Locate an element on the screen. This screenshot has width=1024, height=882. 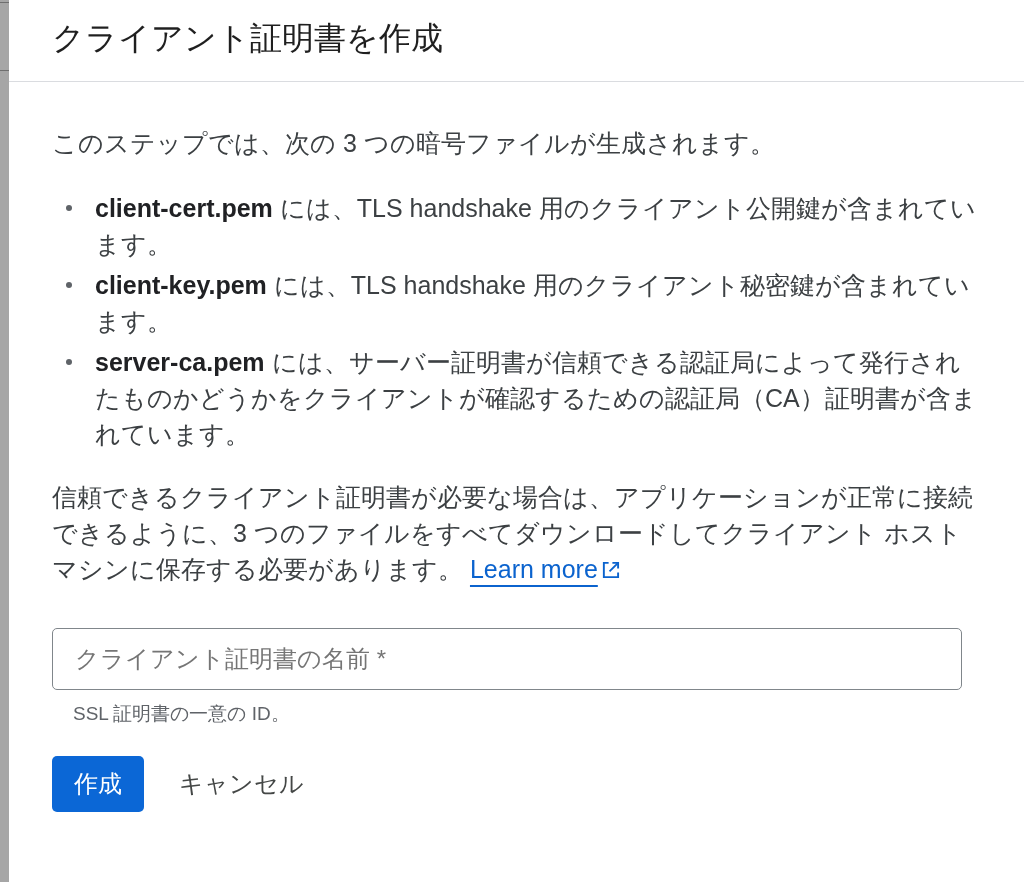
note-text: 信頼できるクライアント証明書が必要な場合は、アプリケーションが正常に接続できるように、3 つのファイルをすべてダウンロードしてクライアント ホストマシンに保存する必要があります。 Learn more is located at coordinates (513, 533).